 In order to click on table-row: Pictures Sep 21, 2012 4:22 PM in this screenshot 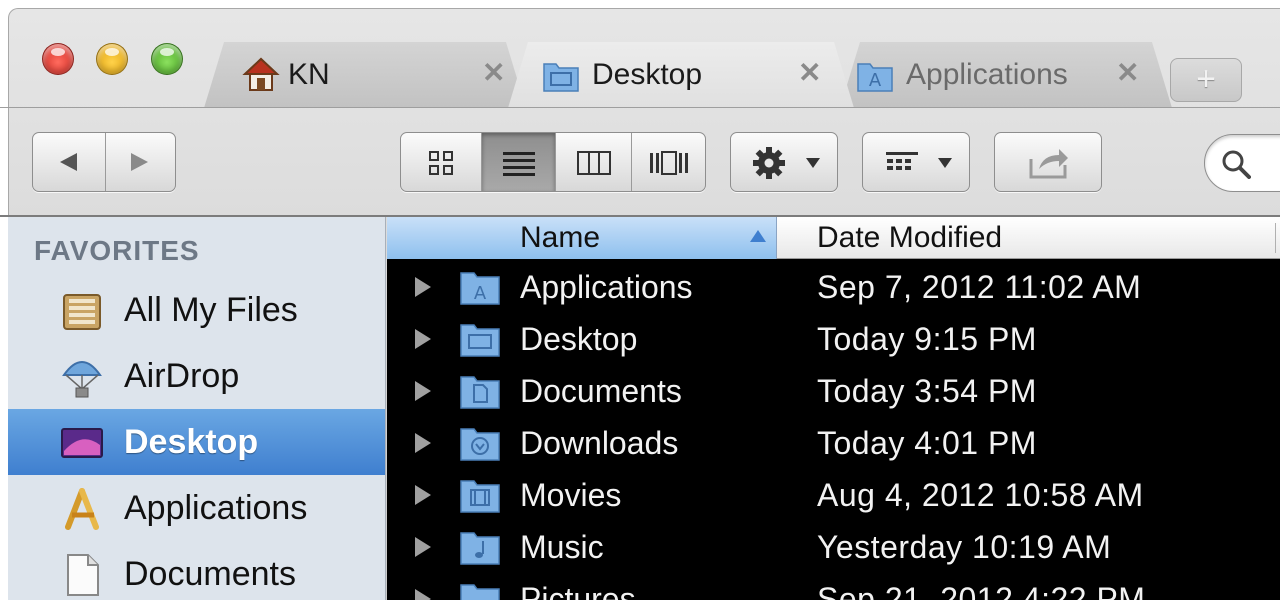, I will do `click(833, 586)`.